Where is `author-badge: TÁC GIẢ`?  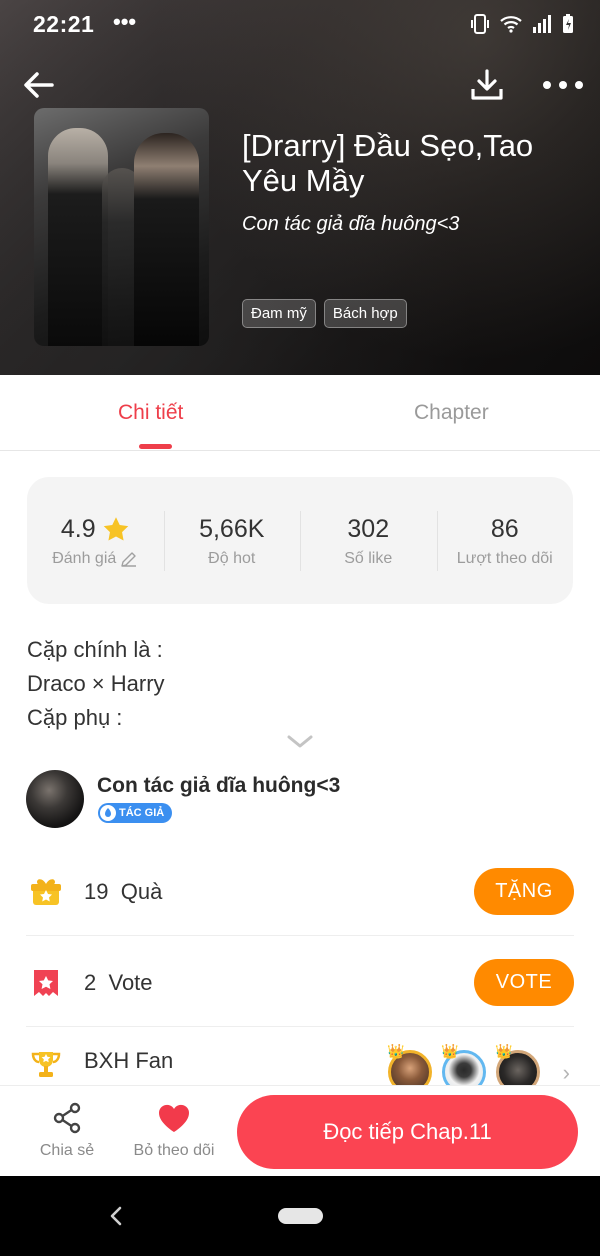
author-badge: TÁC GIẢ is located at coordinates (135, 813).